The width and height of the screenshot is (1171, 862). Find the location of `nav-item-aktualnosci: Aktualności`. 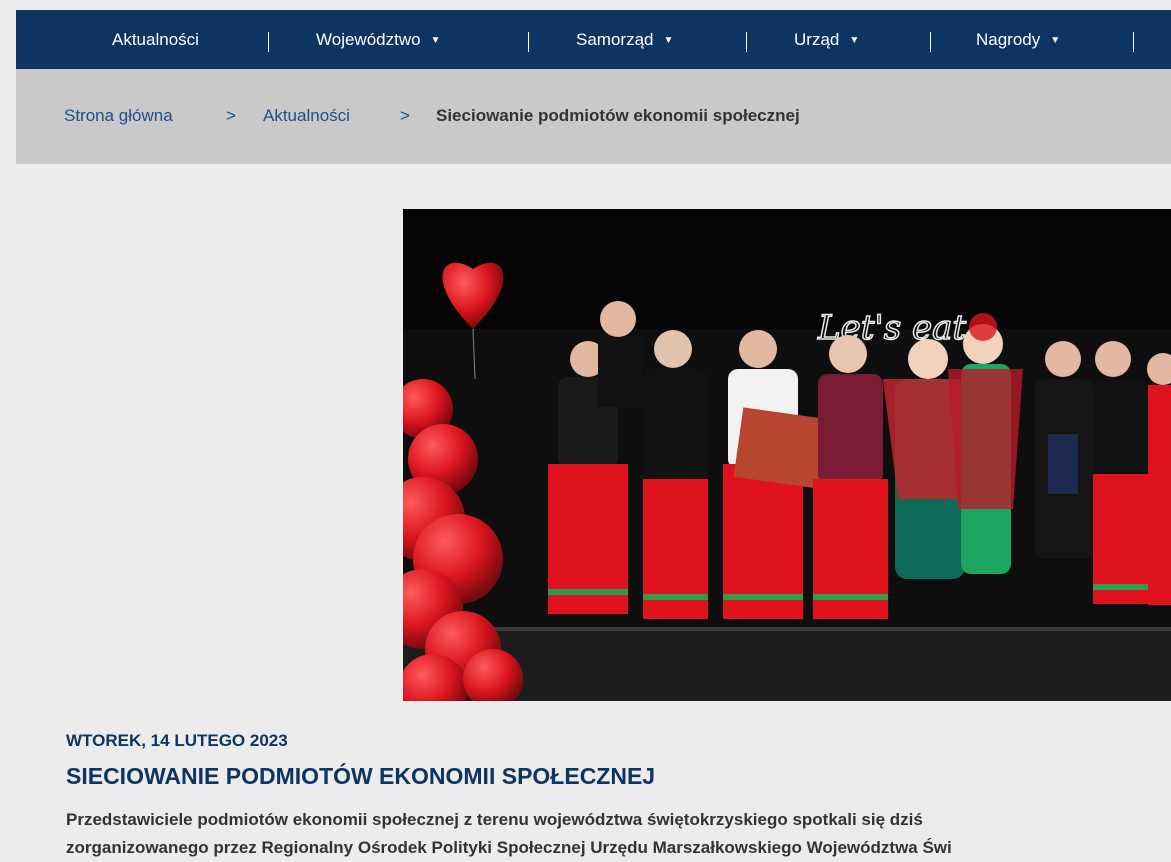

nav-item-aktualnosci: Aktualności is located at coordinates (155, 39).